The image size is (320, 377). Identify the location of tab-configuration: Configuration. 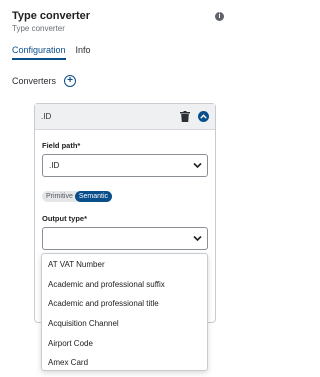
(39, 52).